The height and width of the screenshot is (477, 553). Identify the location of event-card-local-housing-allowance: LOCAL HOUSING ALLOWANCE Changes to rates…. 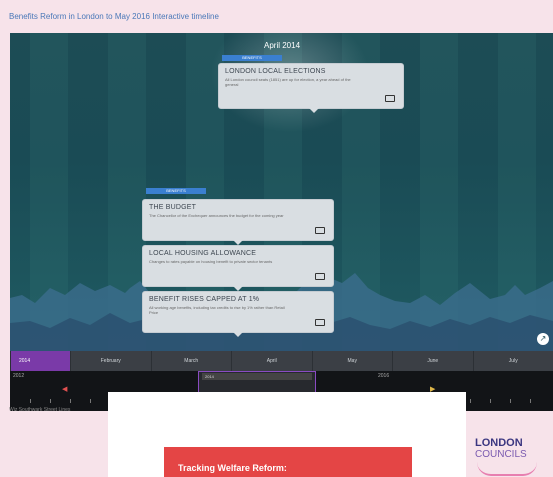
(238, 268).